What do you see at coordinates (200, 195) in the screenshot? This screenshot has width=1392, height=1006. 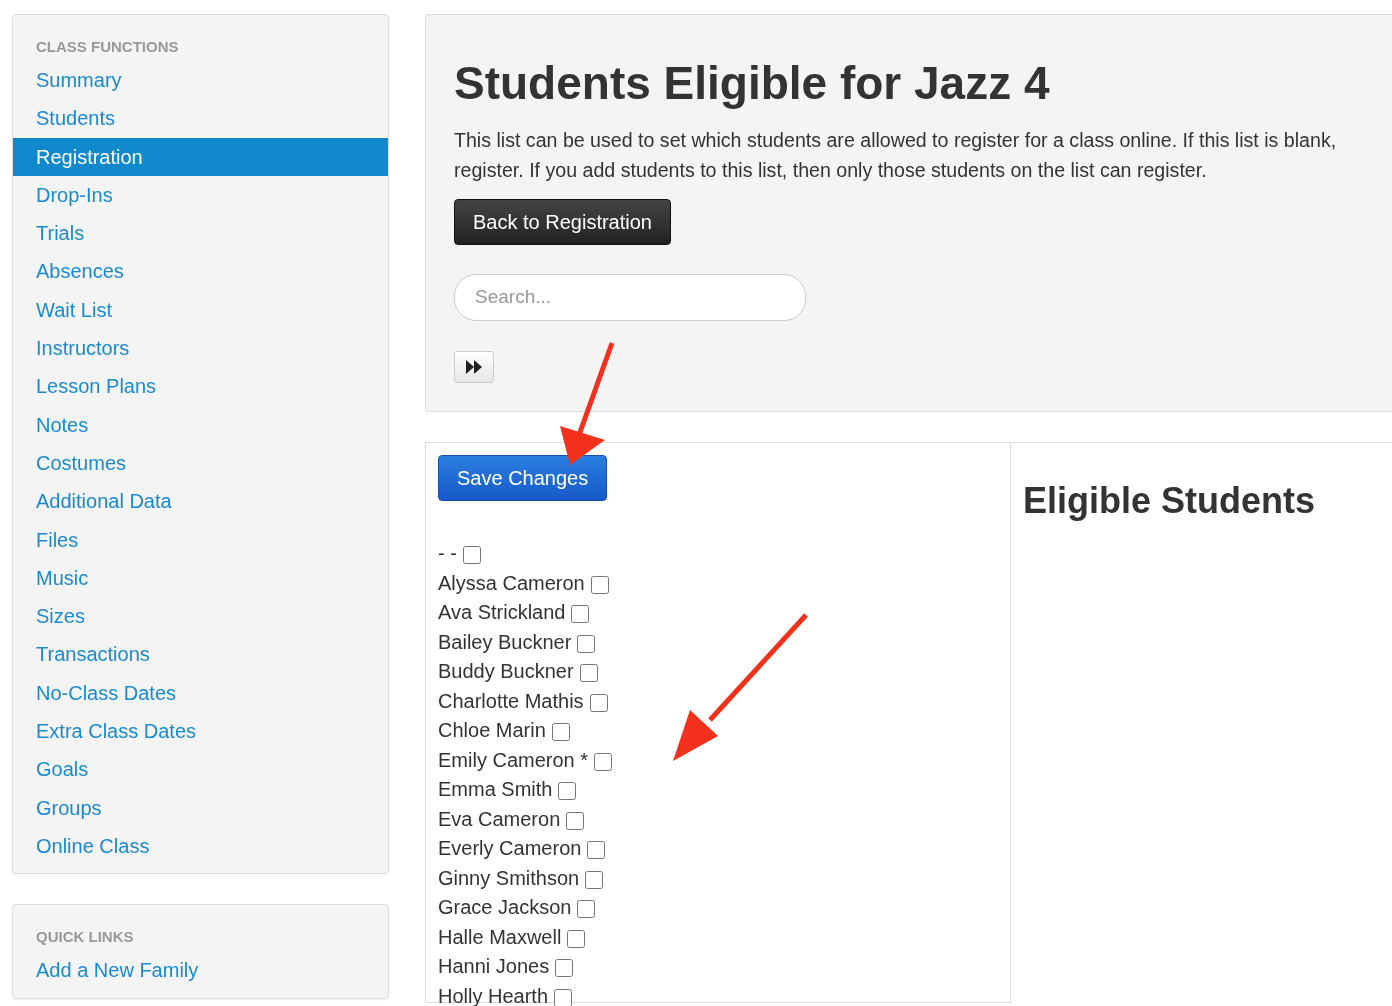 I see `sidebar-link: Drop-Ins` at bounding box center [200, 195].